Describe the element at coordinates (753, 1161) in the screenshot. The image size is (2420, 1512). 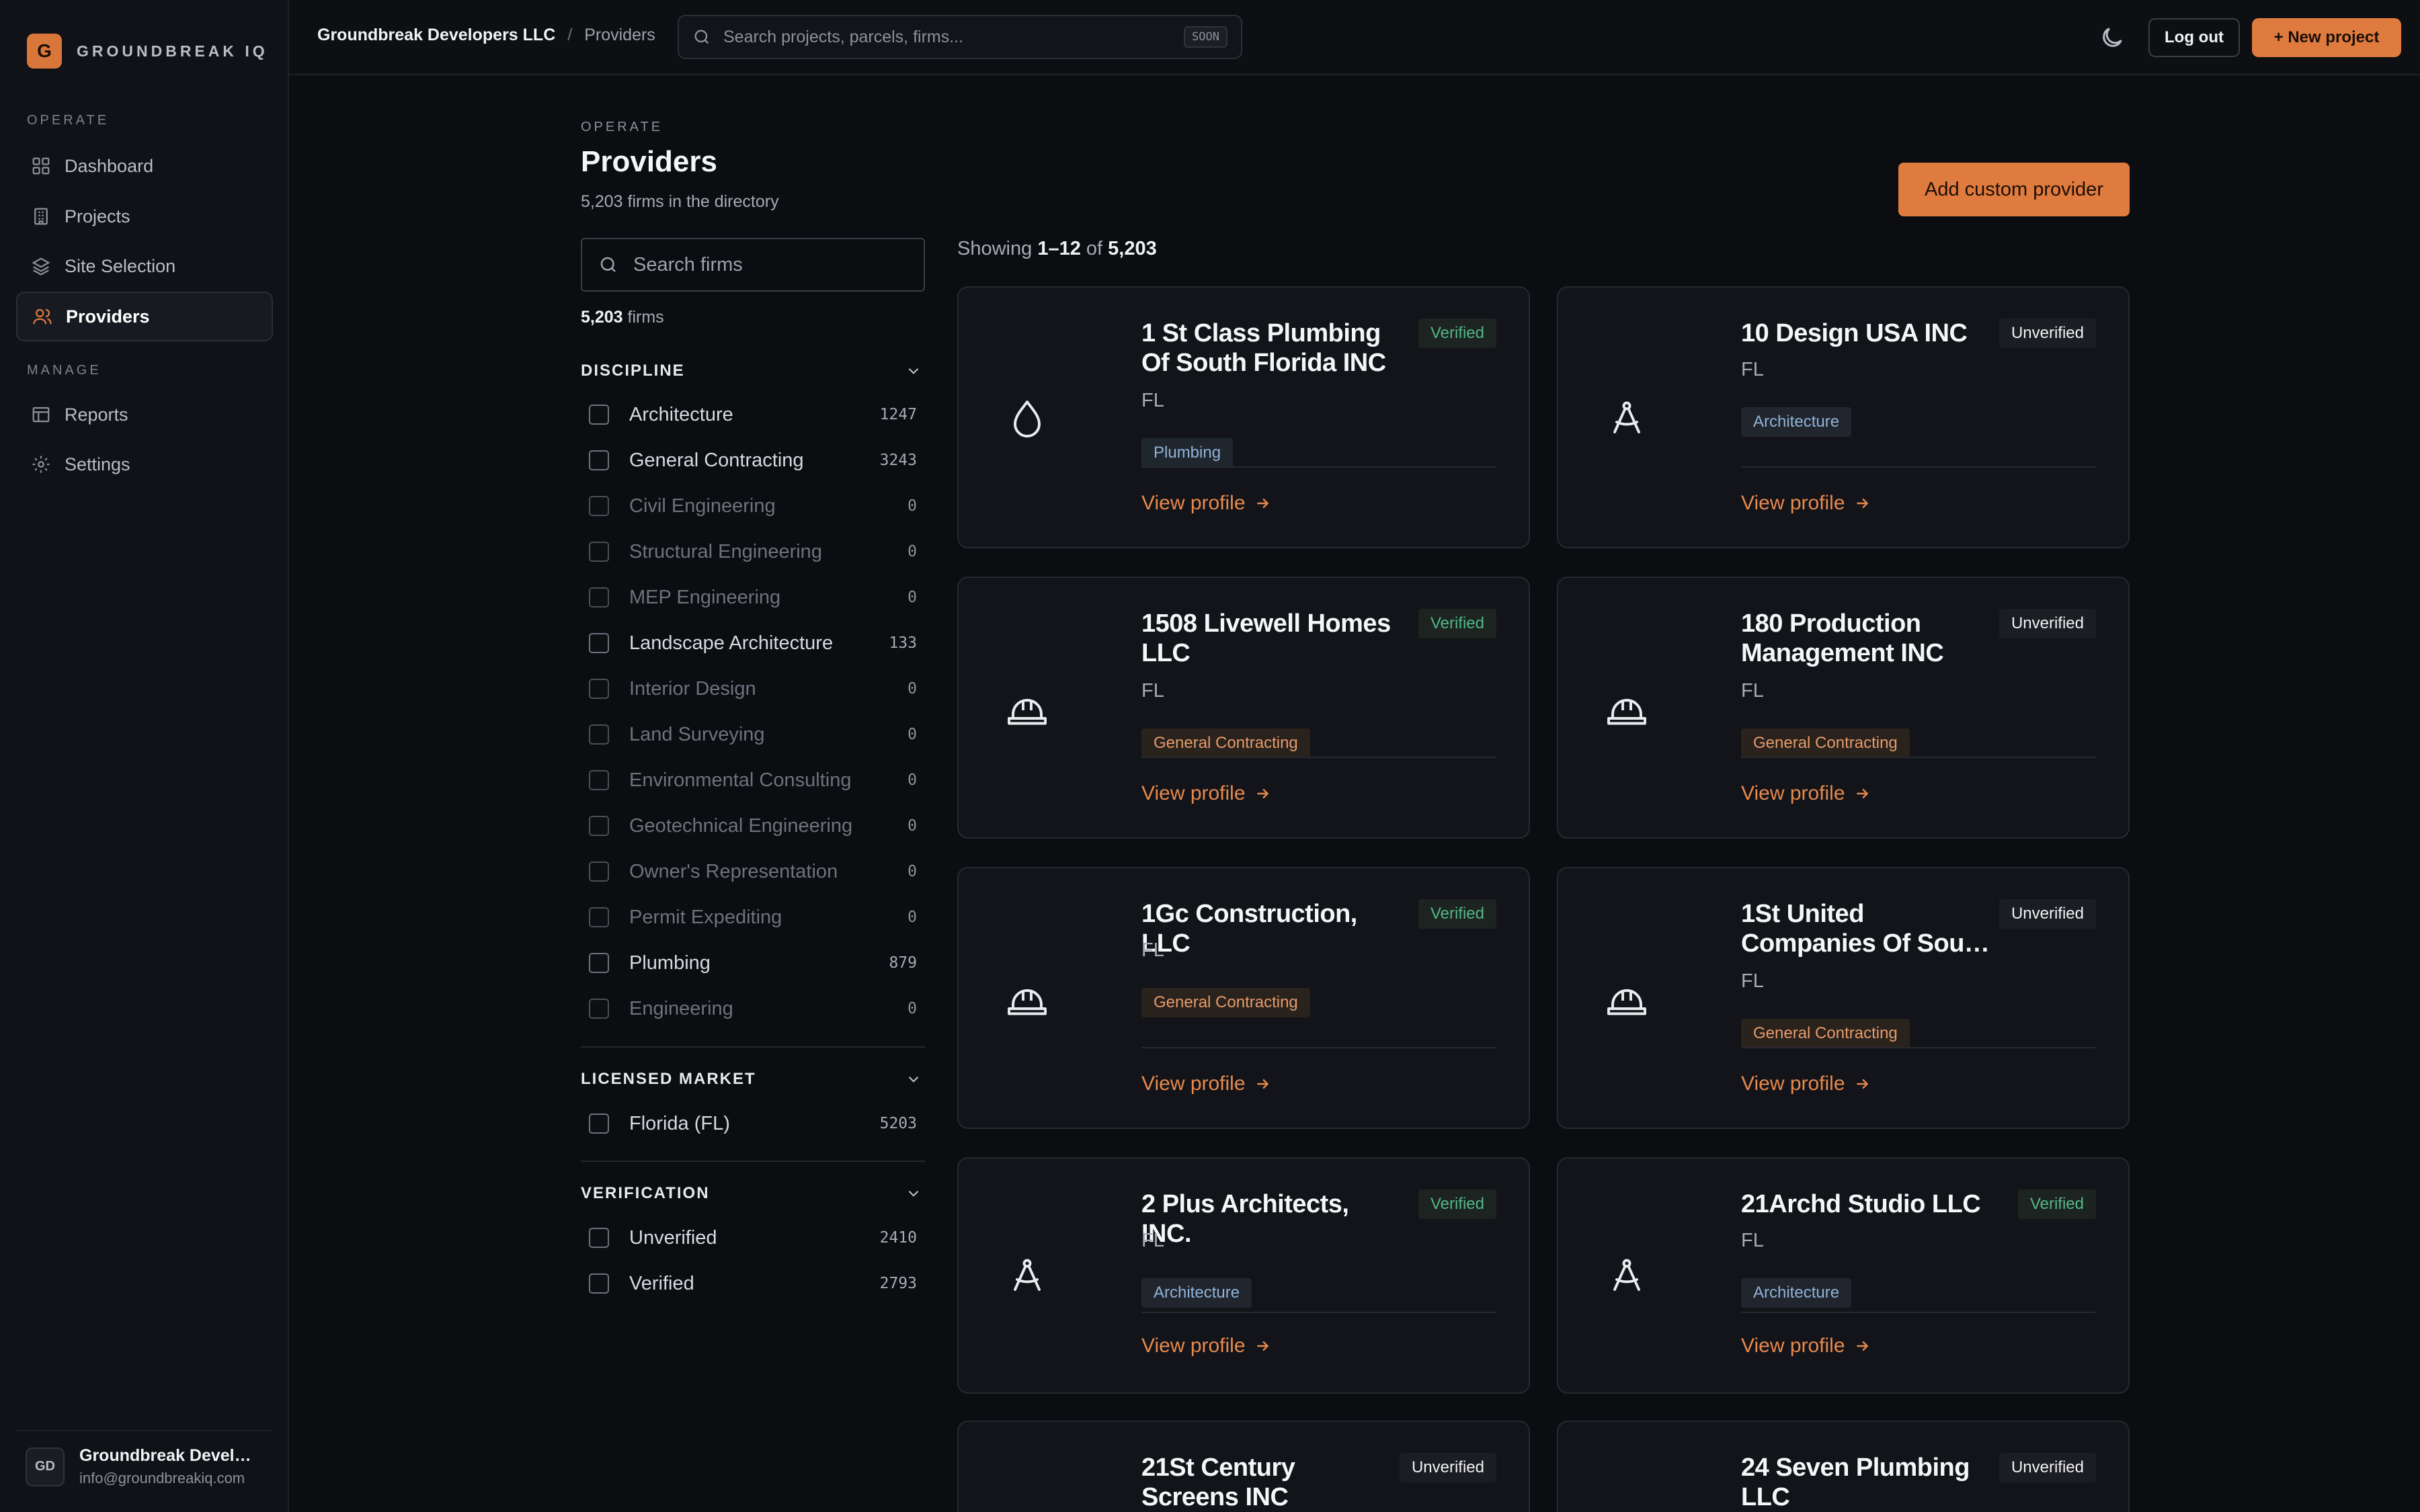
I see `filter-divider` at that location.